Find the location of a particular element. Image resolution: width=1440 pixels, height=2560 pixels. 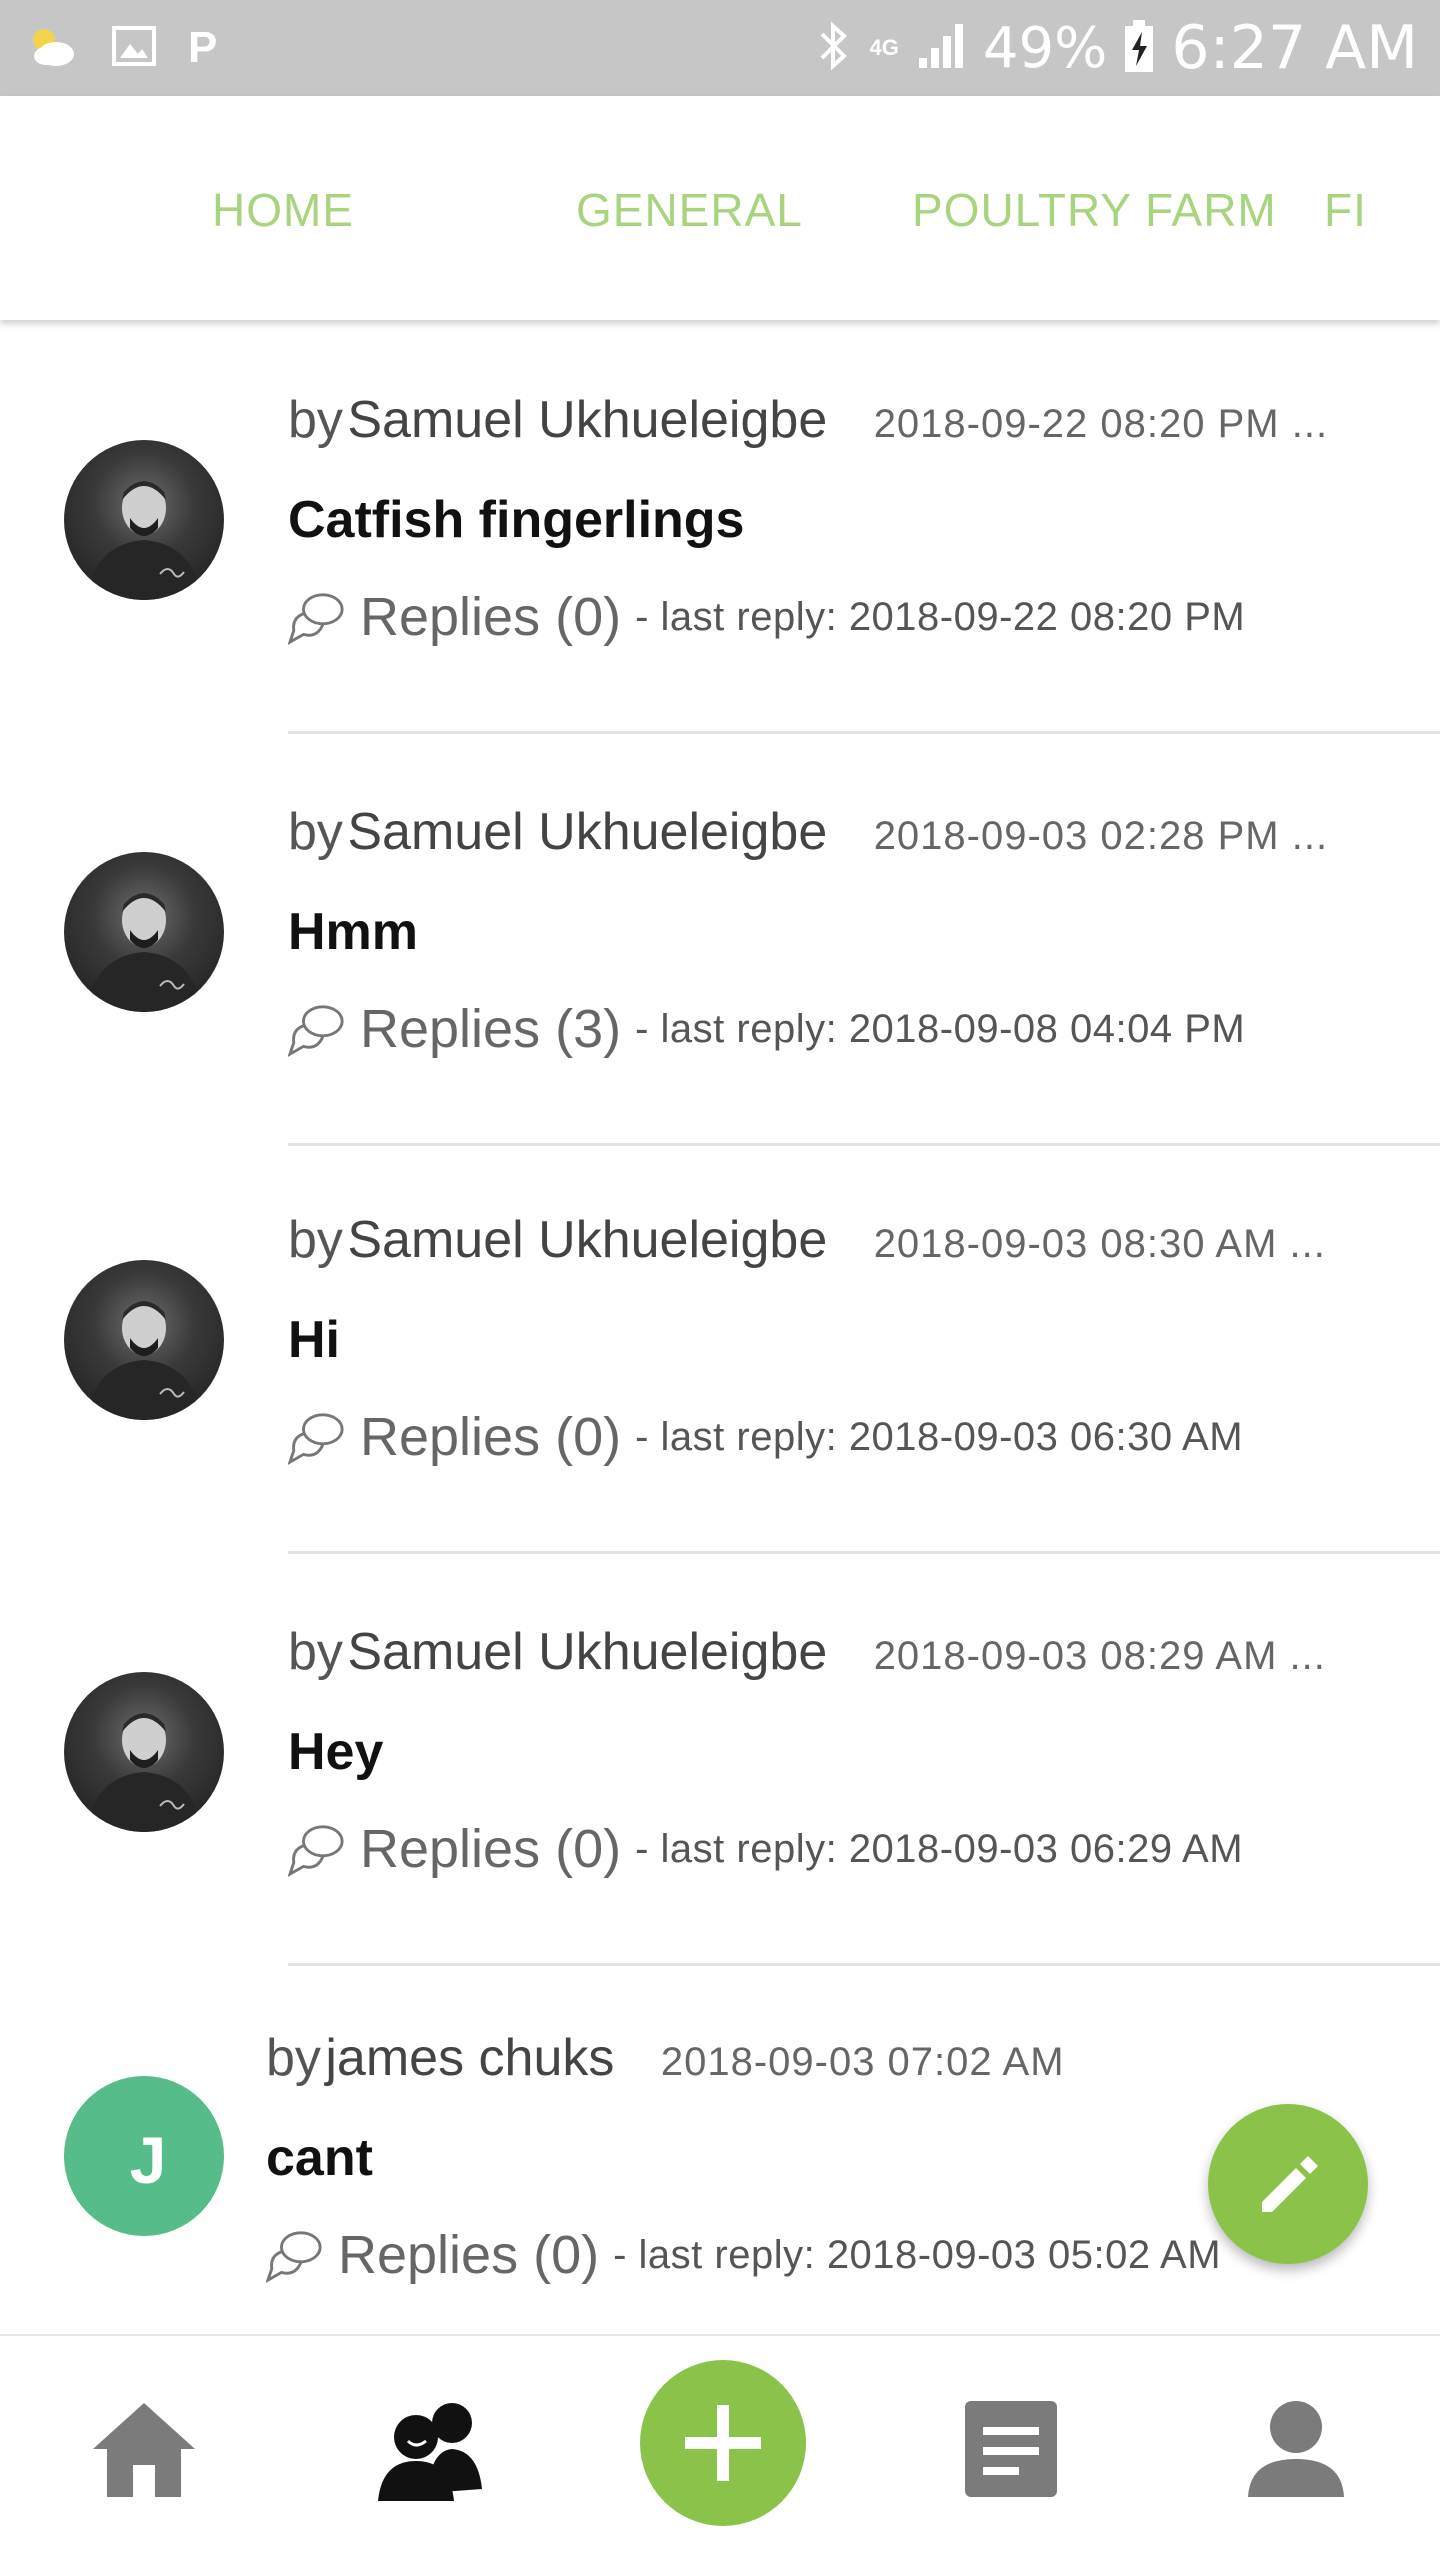

battery-percentage: 49% is located at coordinates (1045, 48).